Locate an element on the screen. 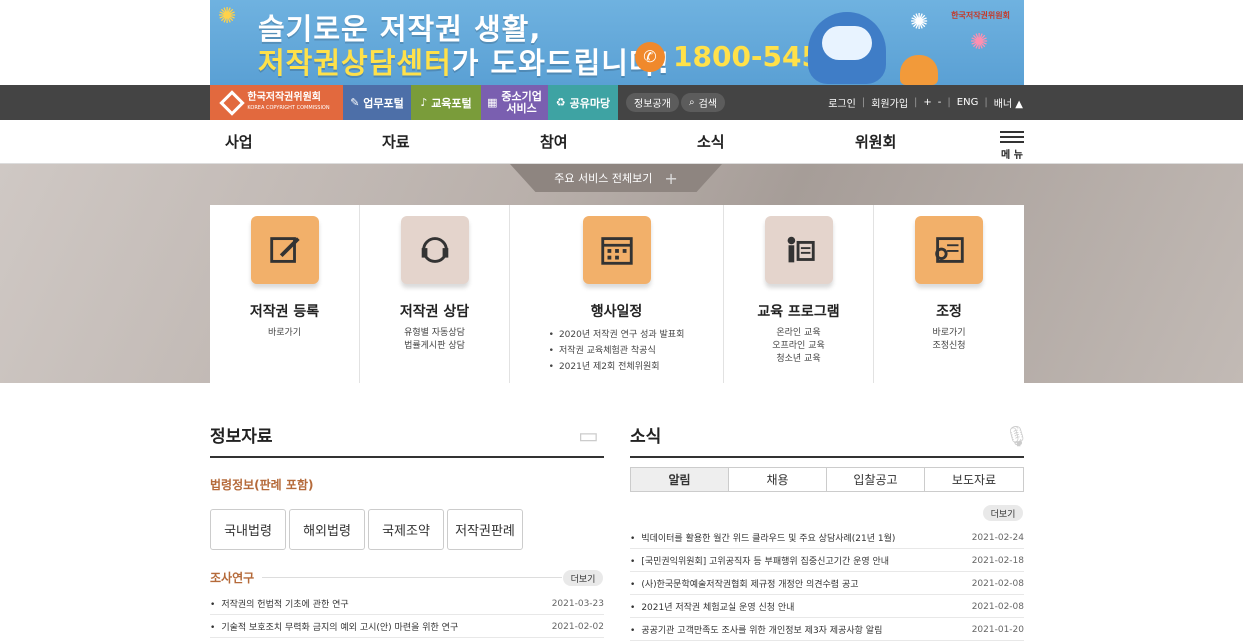 The image size is (1243, 642). logo-text: 한국저작권위원회 is located at coordinates (284, 97).